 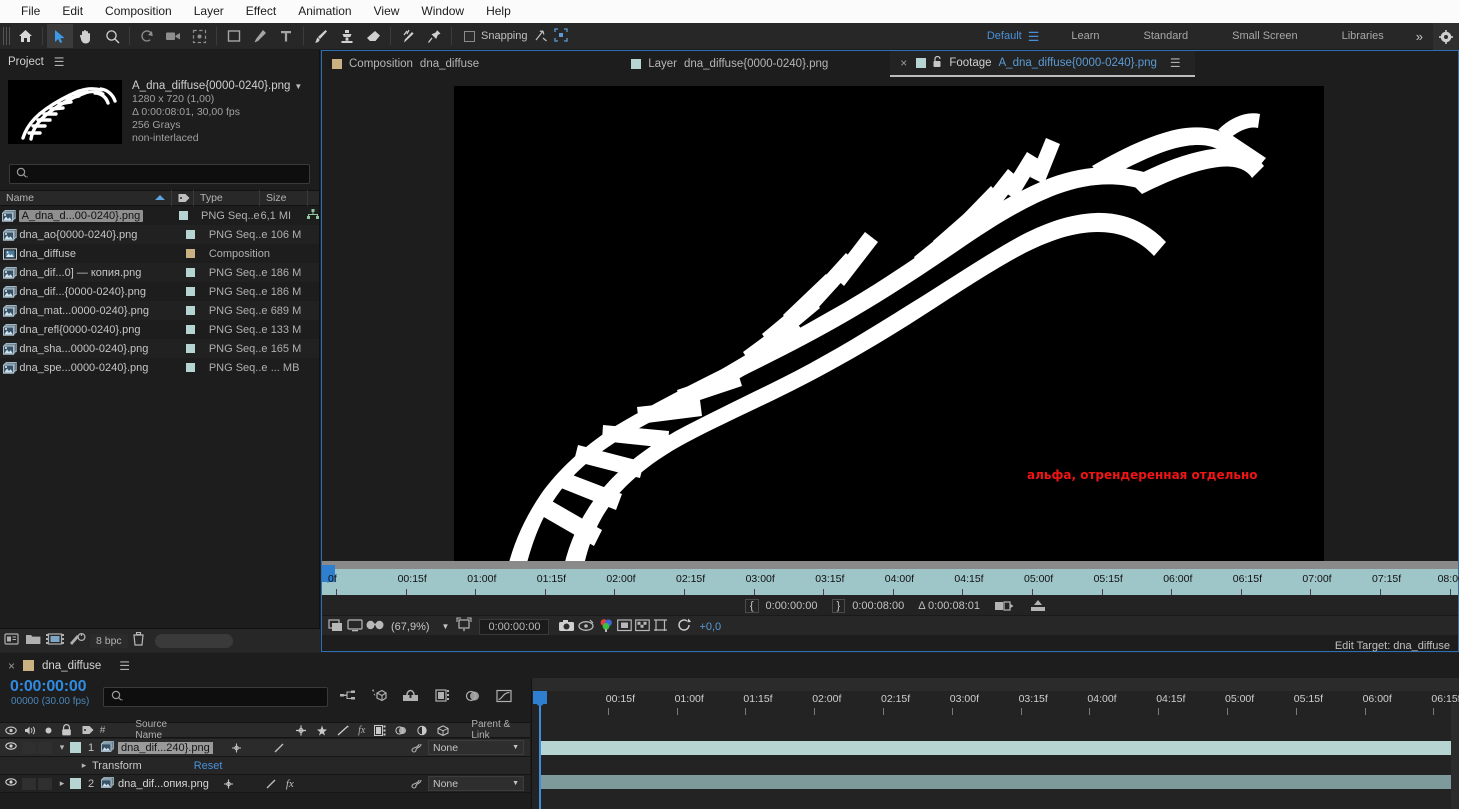 I want to click on workspace-standard: Standard, so click(x=1166, y=36).